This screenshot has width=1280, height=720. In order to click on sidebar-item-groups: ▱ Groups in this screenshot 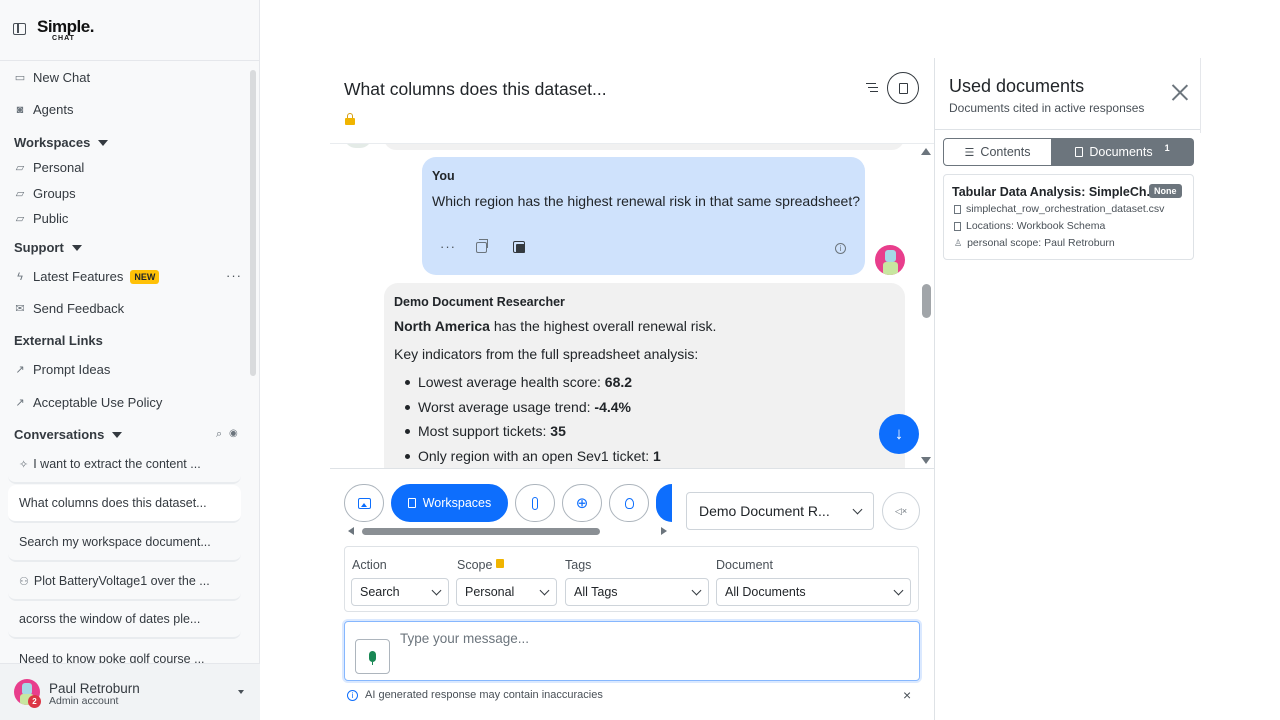, I will do `click(45, 193)`.